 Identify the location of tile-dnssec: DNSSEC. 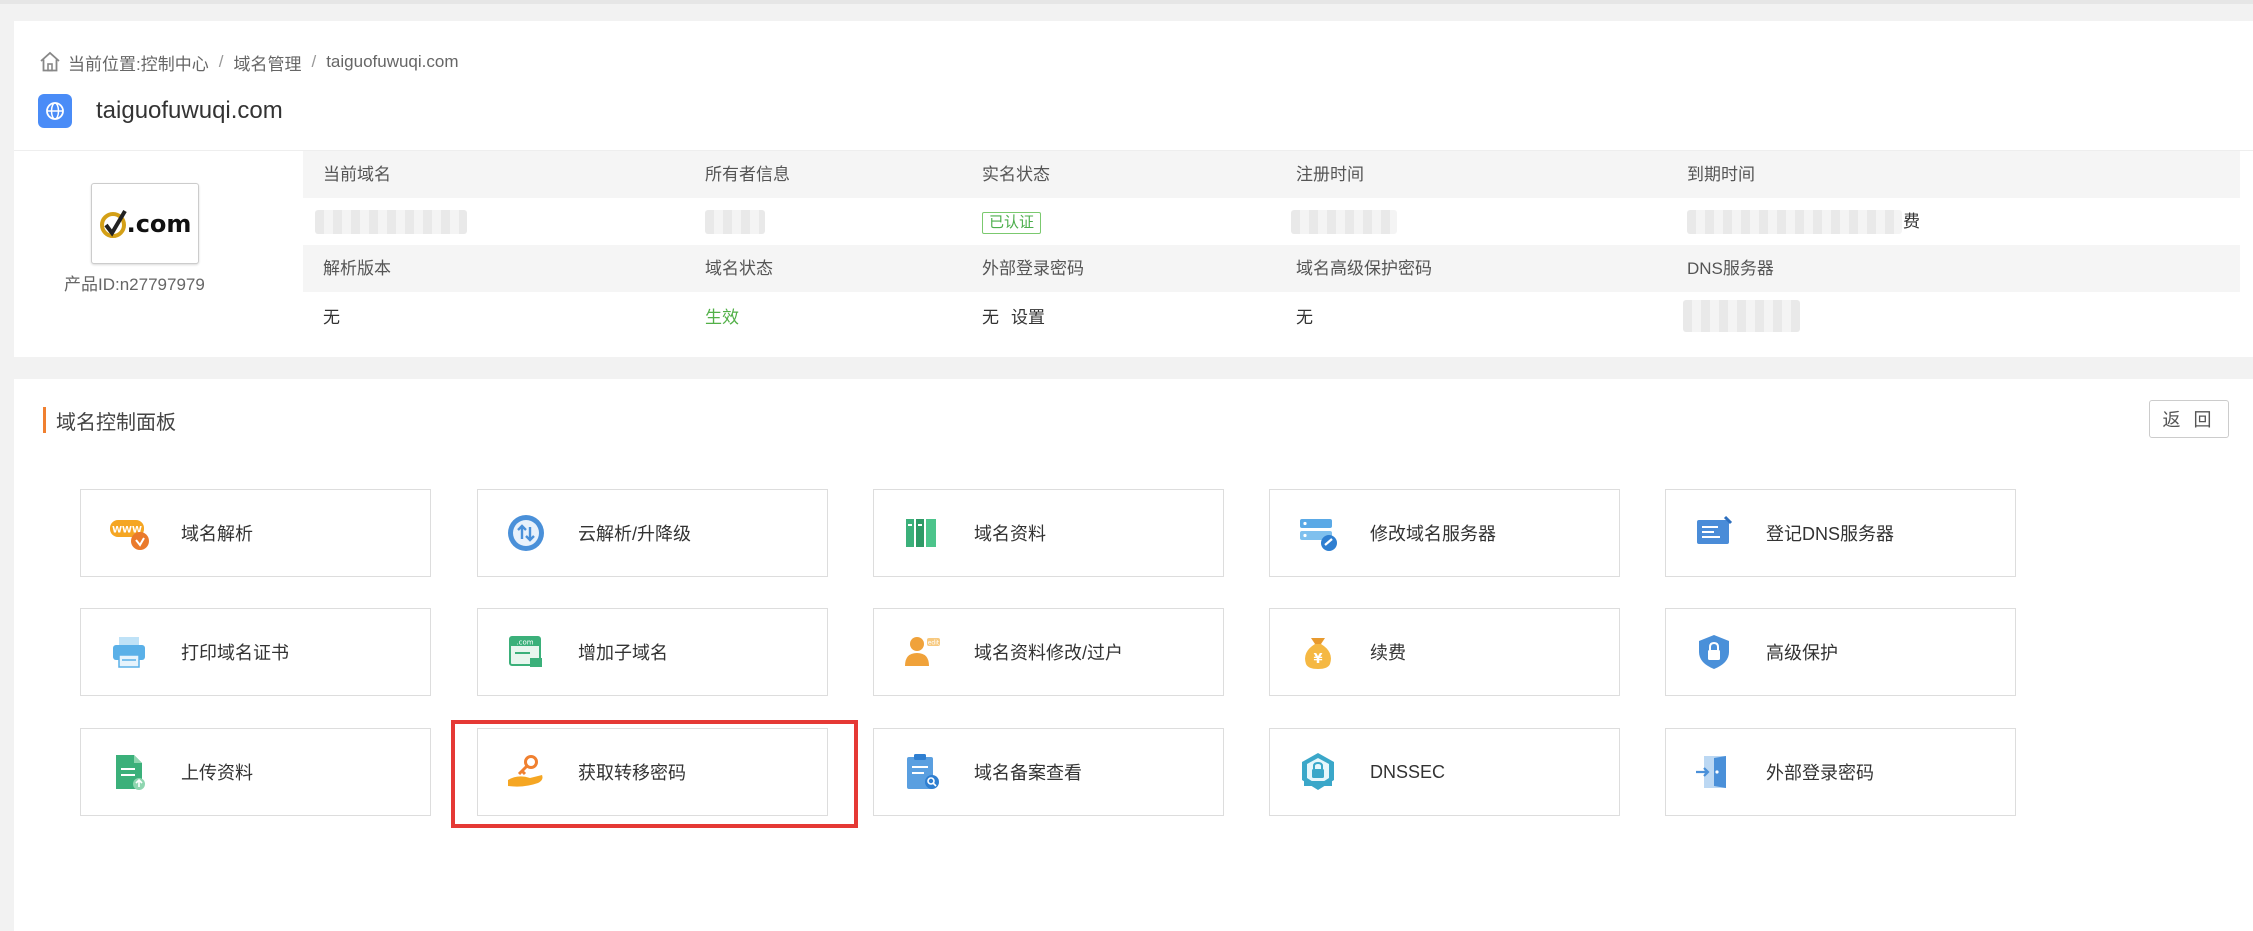
(1444, 772).